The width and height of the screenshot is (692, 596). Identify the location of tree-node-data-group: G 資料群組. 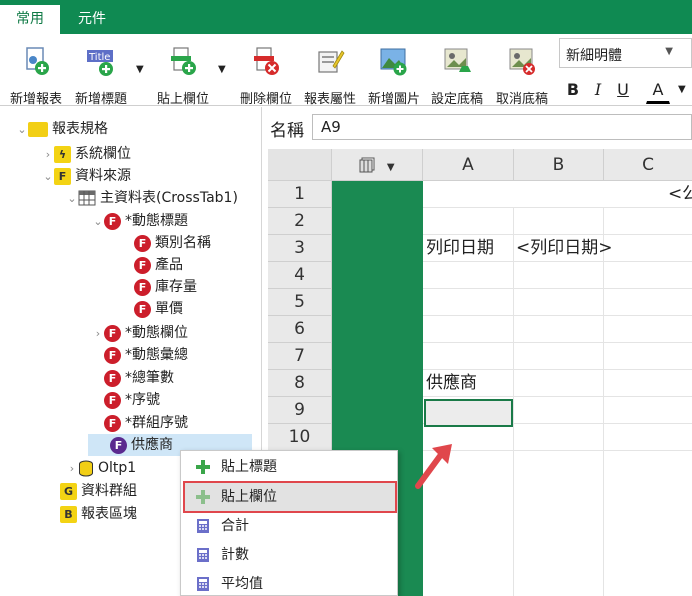
(98, 491).